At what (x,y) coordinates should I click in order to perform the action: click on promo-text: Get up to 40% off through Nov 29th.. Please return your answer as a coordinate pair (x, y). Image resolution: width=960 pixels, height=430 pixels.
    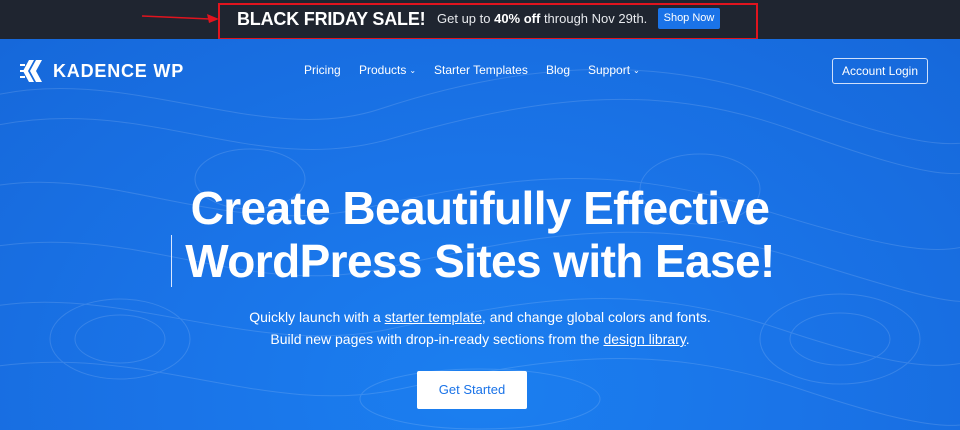
    Looking at the image, I should click on (542, 19).